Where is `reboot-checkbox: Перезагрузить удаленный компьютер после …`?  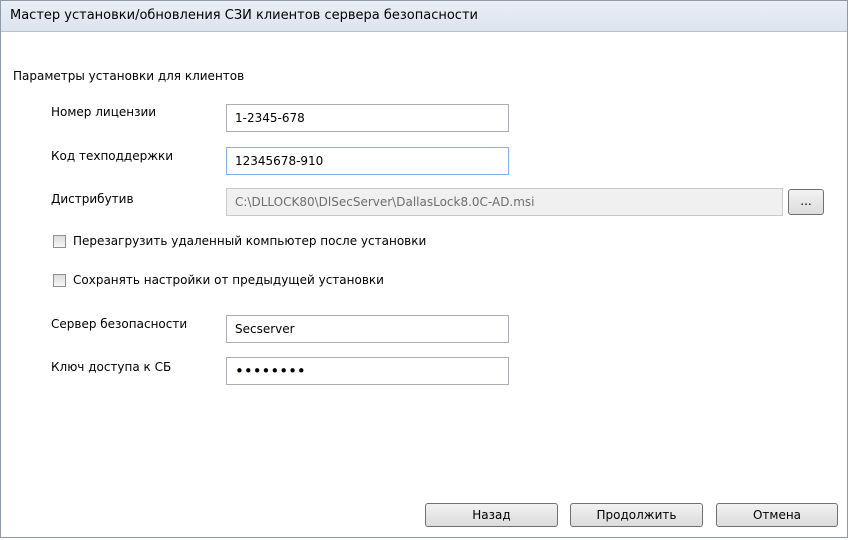
reboot-checkbox: Перезагрузить удаленный компьютер после … is located at coordinates (239, 241).